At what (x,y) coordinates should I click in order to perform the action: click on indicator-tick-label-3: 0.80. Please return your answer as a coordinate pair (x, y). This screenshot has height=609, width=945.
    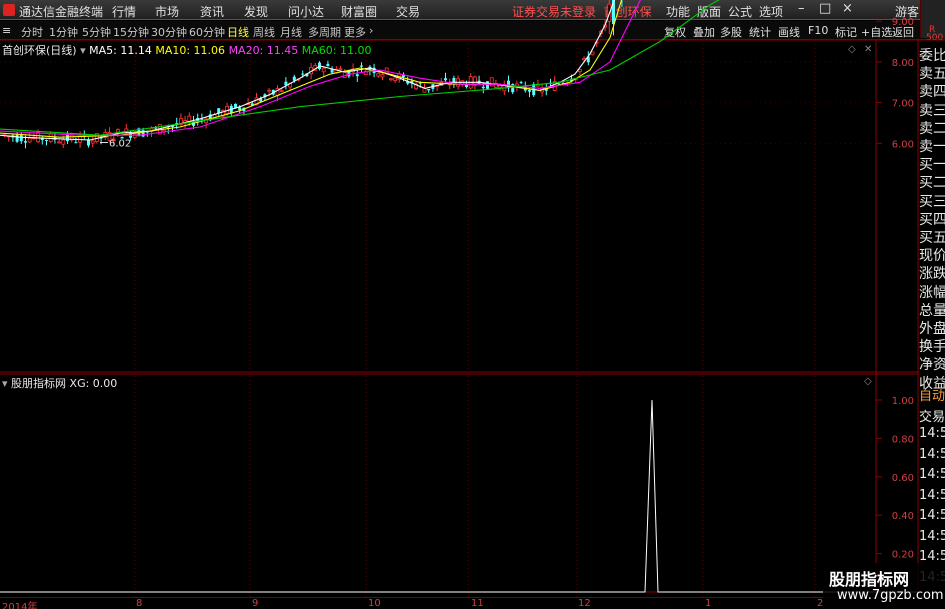
    Looking at the image, I should click on (903, 439).